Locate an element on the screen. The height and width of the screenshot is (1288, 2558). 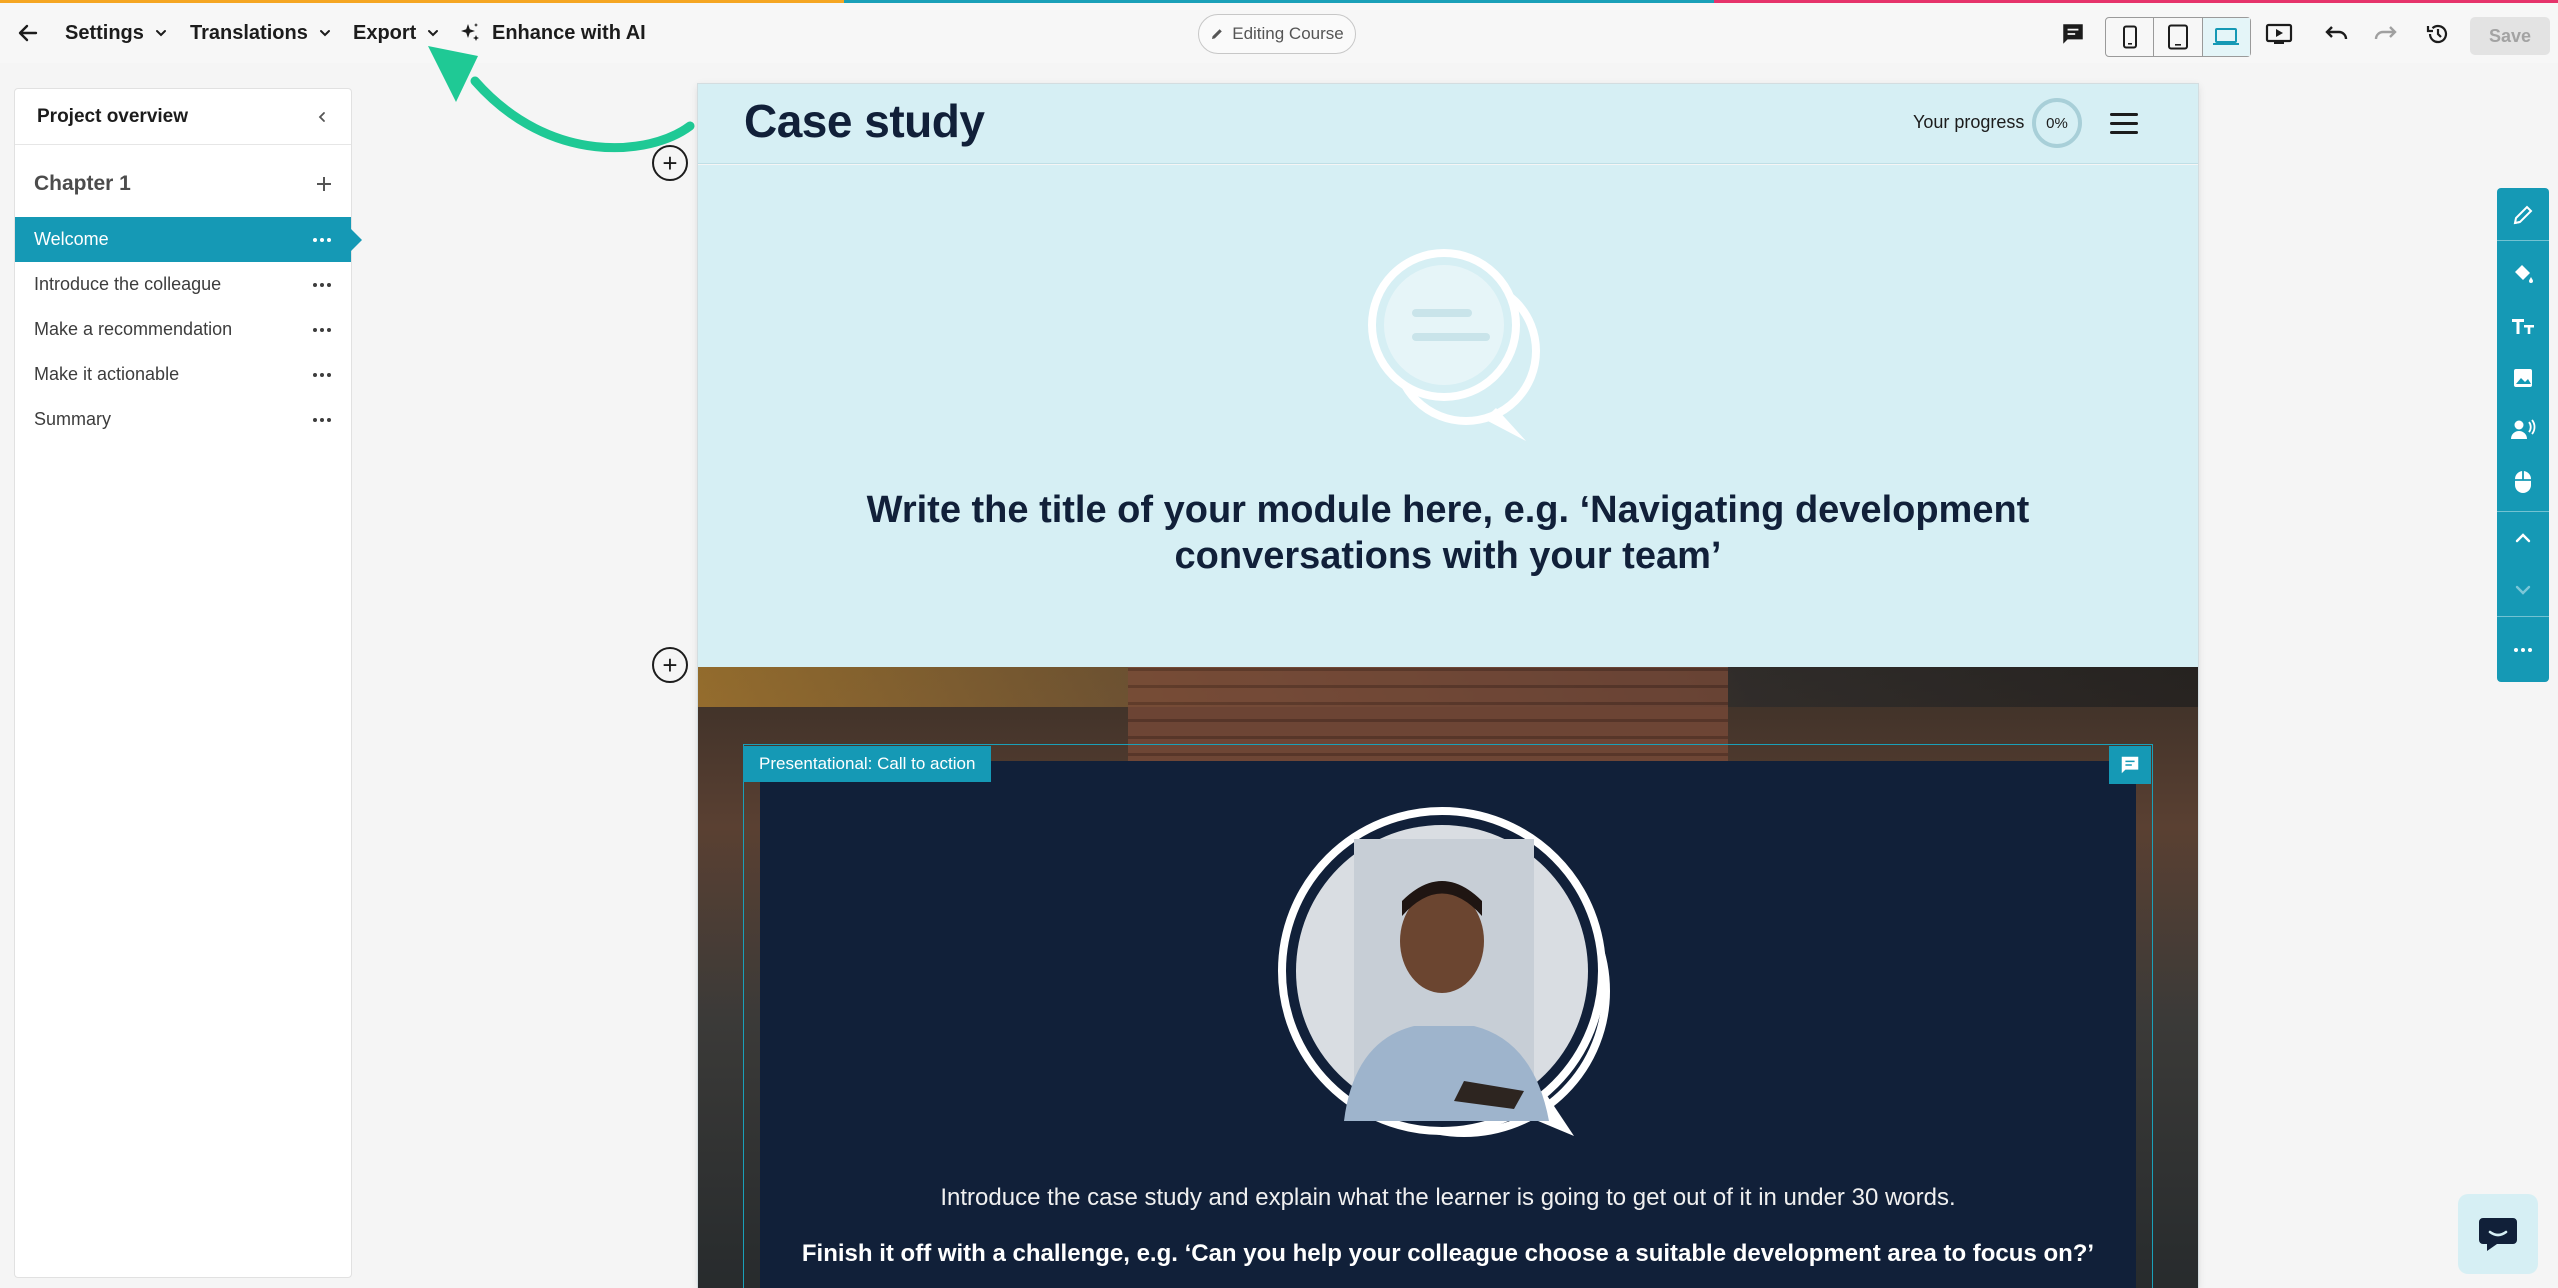
comments-button is located at coordinates (2073, 34).